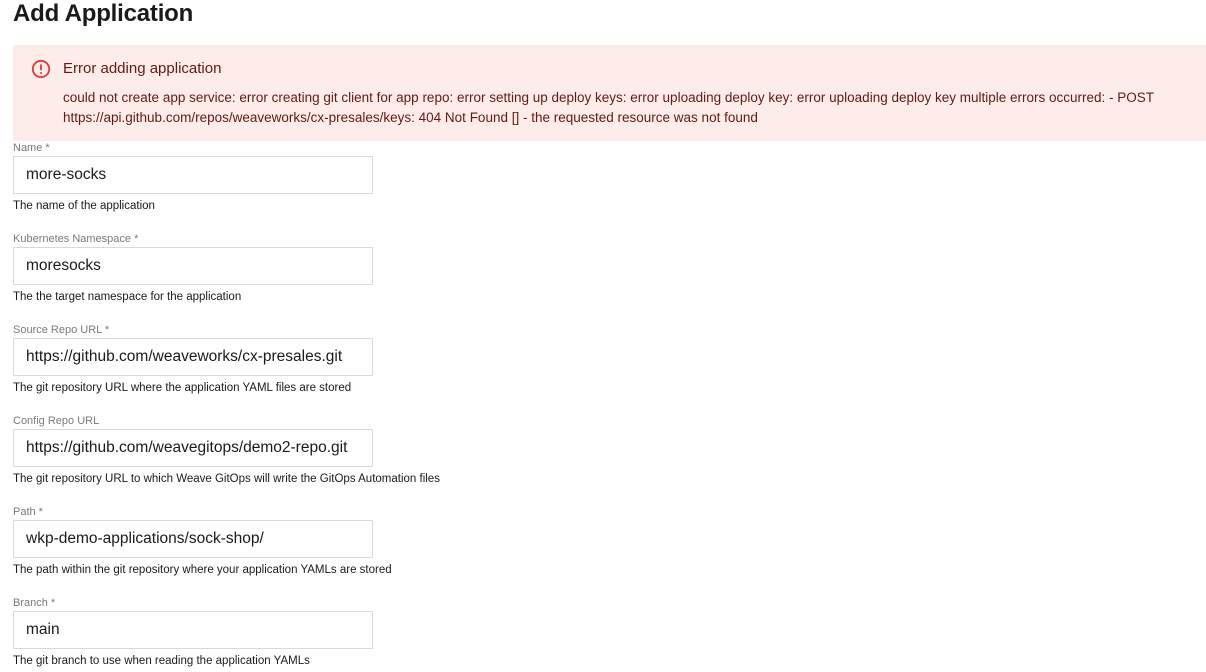  What do you see at coordinates (76, 239) in the screenshot?
I see `namespace-label: Kubernetes Namespace *` at bounding box center [76, 239].